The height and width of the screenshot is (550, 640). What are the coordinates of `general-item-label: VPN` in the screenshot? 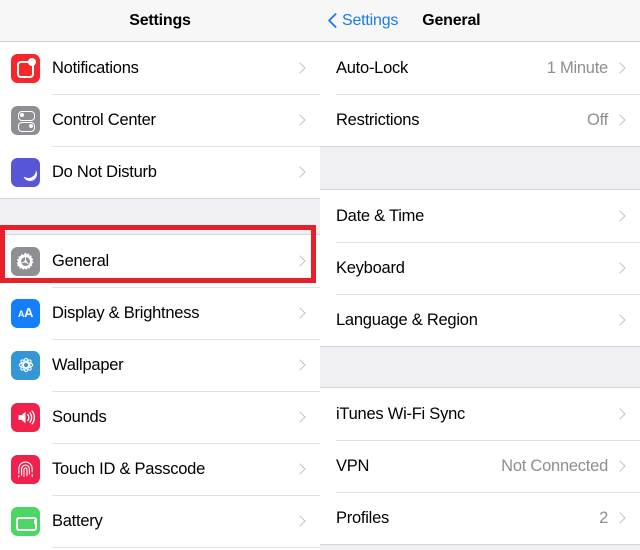 It's located at (353, 465).